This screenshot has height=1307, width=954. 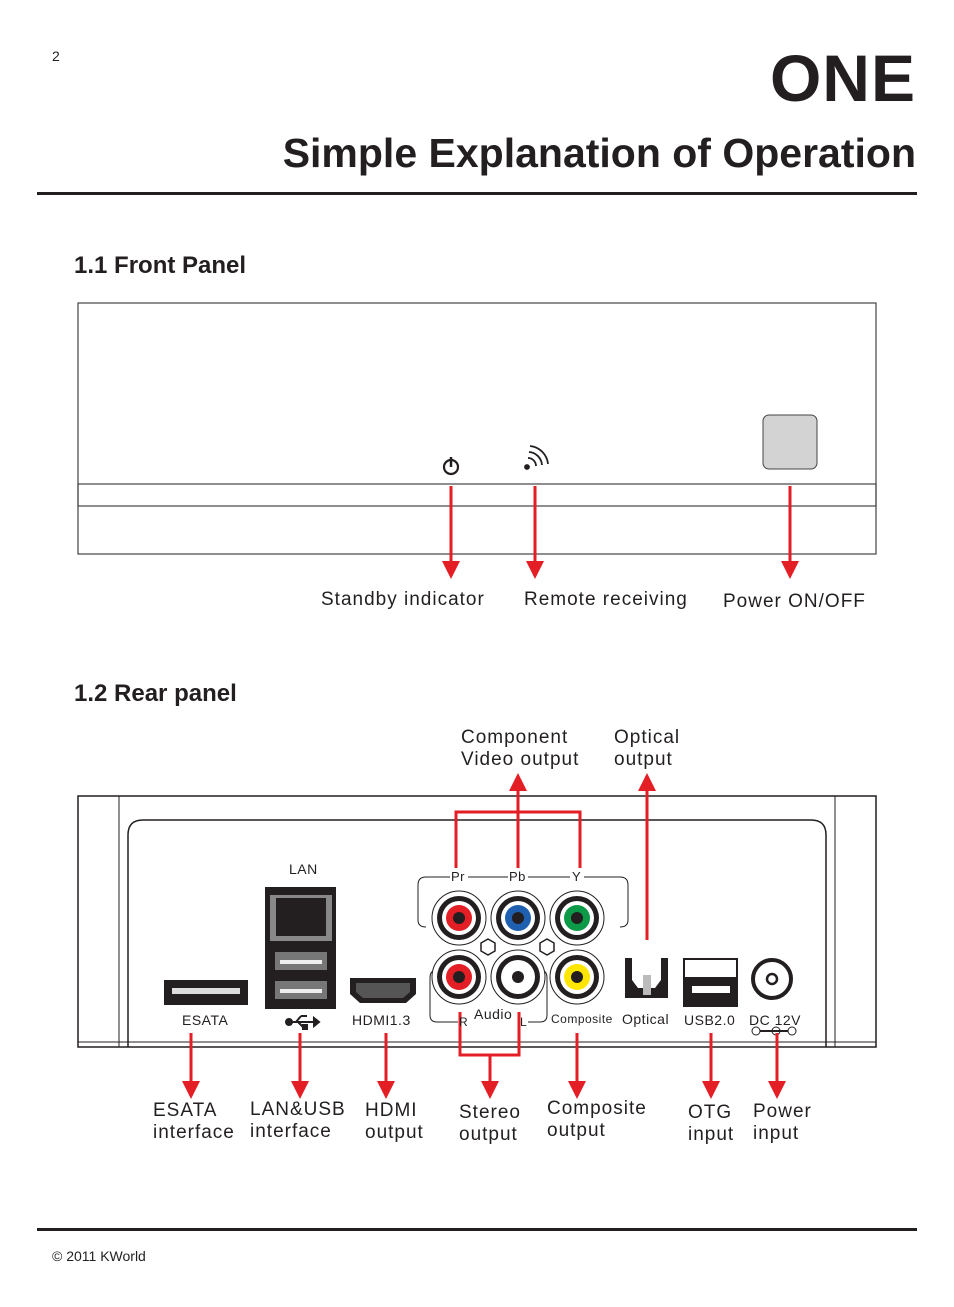 What do you see at coordinates (303, 1022) in the screenshot?
I see `usb-symbol-icon` at bounding box center [303, 1022].